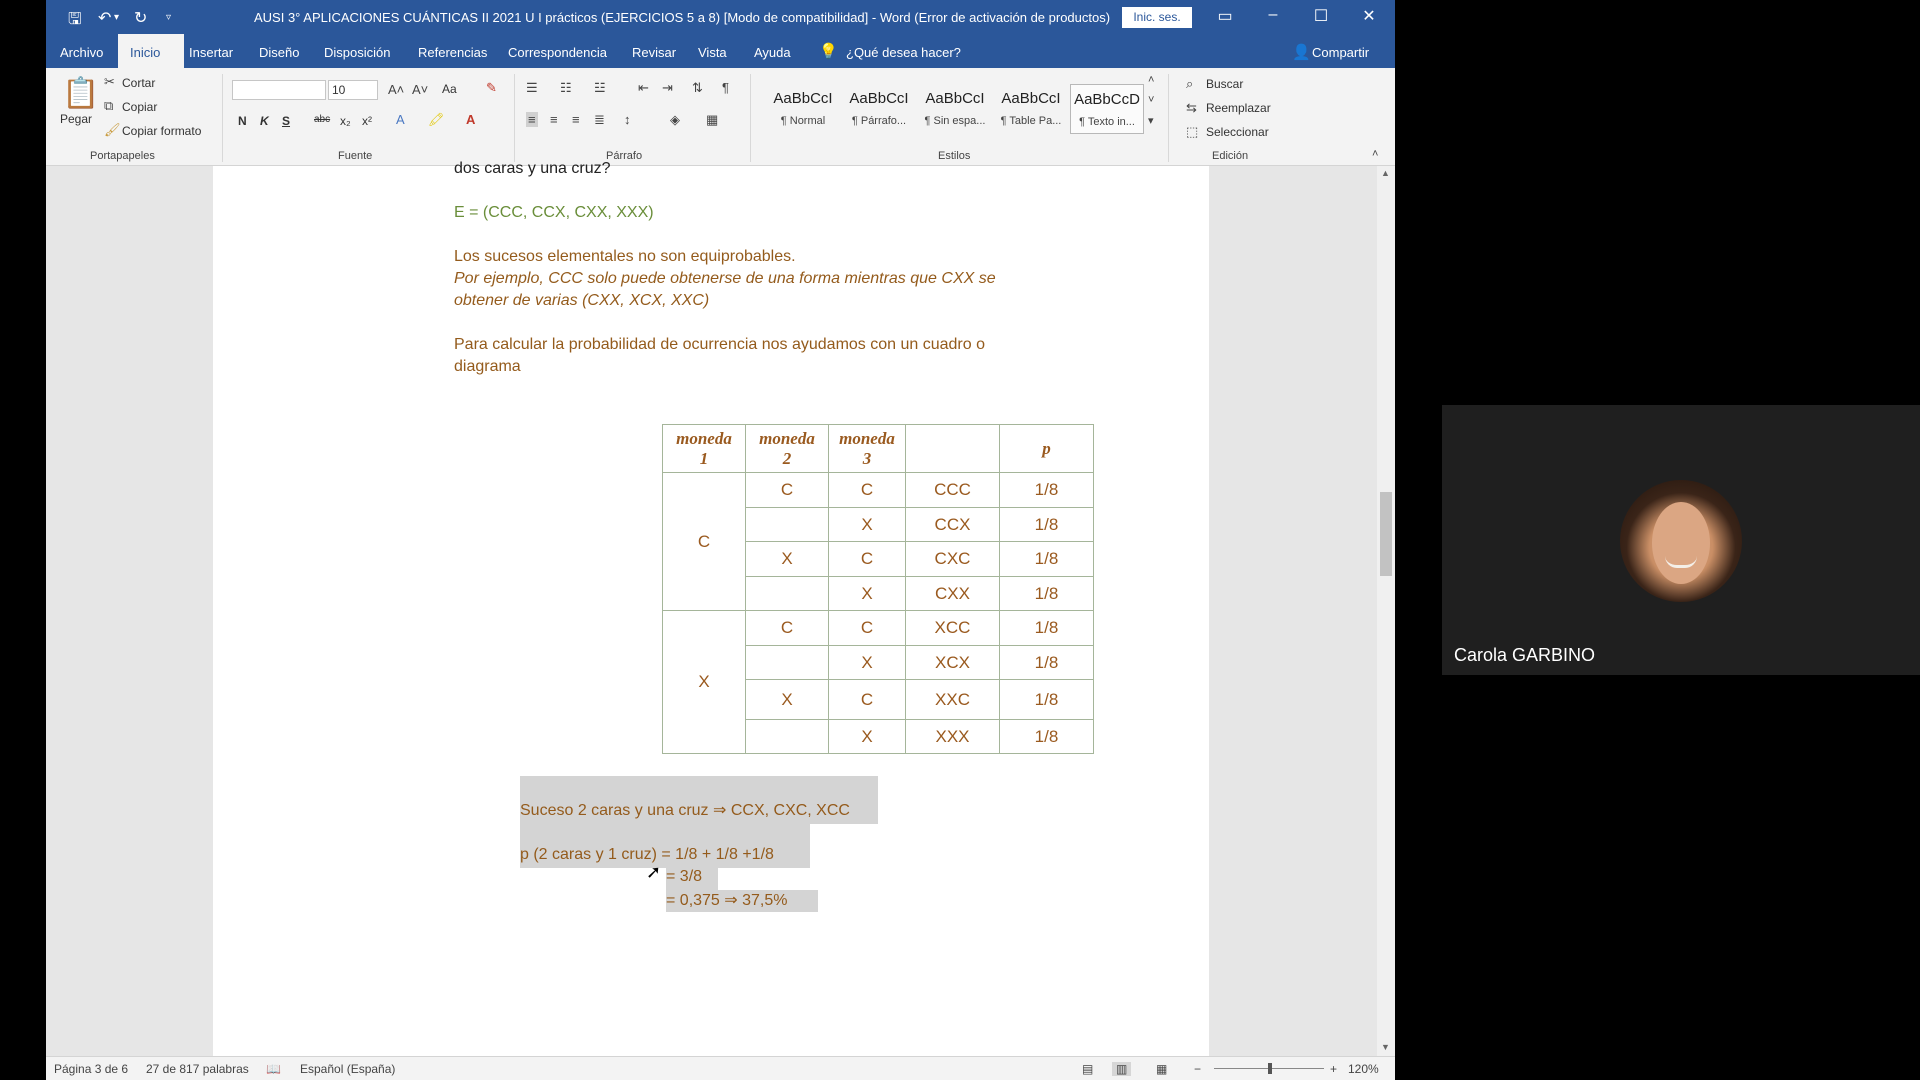 The image size is (1920, 1080). I want to click on shrink-font-icon: A˅, so click(420, 89).